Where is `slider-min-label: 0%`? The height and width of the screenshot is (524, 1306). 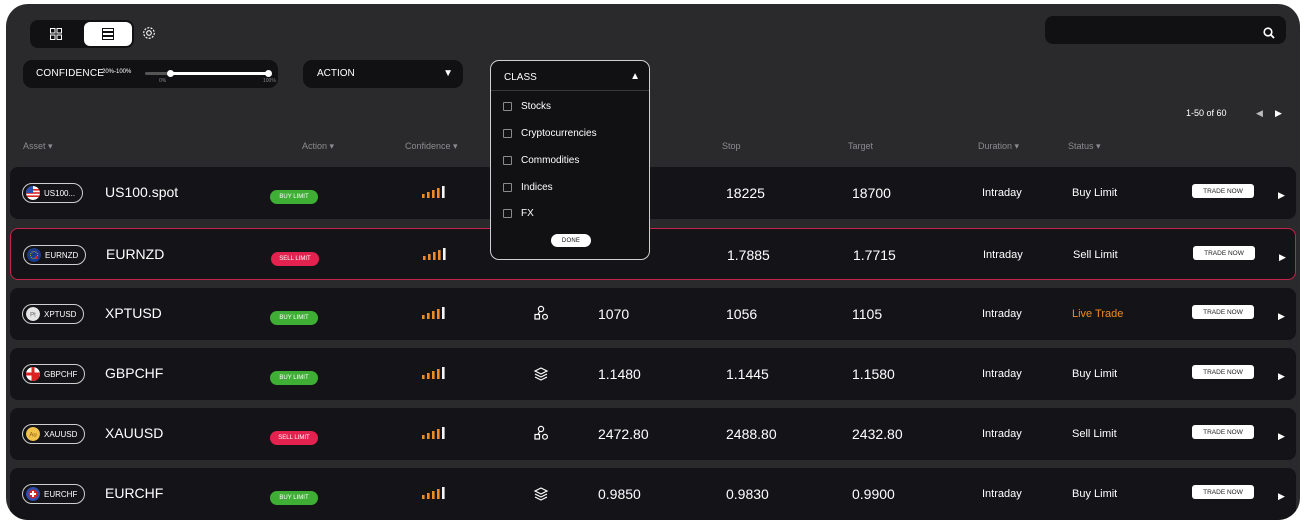 slider-min-label: 0% is located at coordinates (163, 81).